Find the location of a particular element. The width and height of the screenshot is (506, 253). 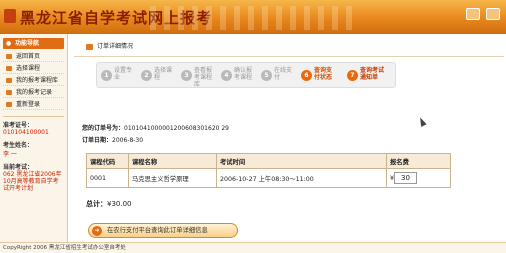

step-label: 确认报考课程 is located at coordinates (243, 74).